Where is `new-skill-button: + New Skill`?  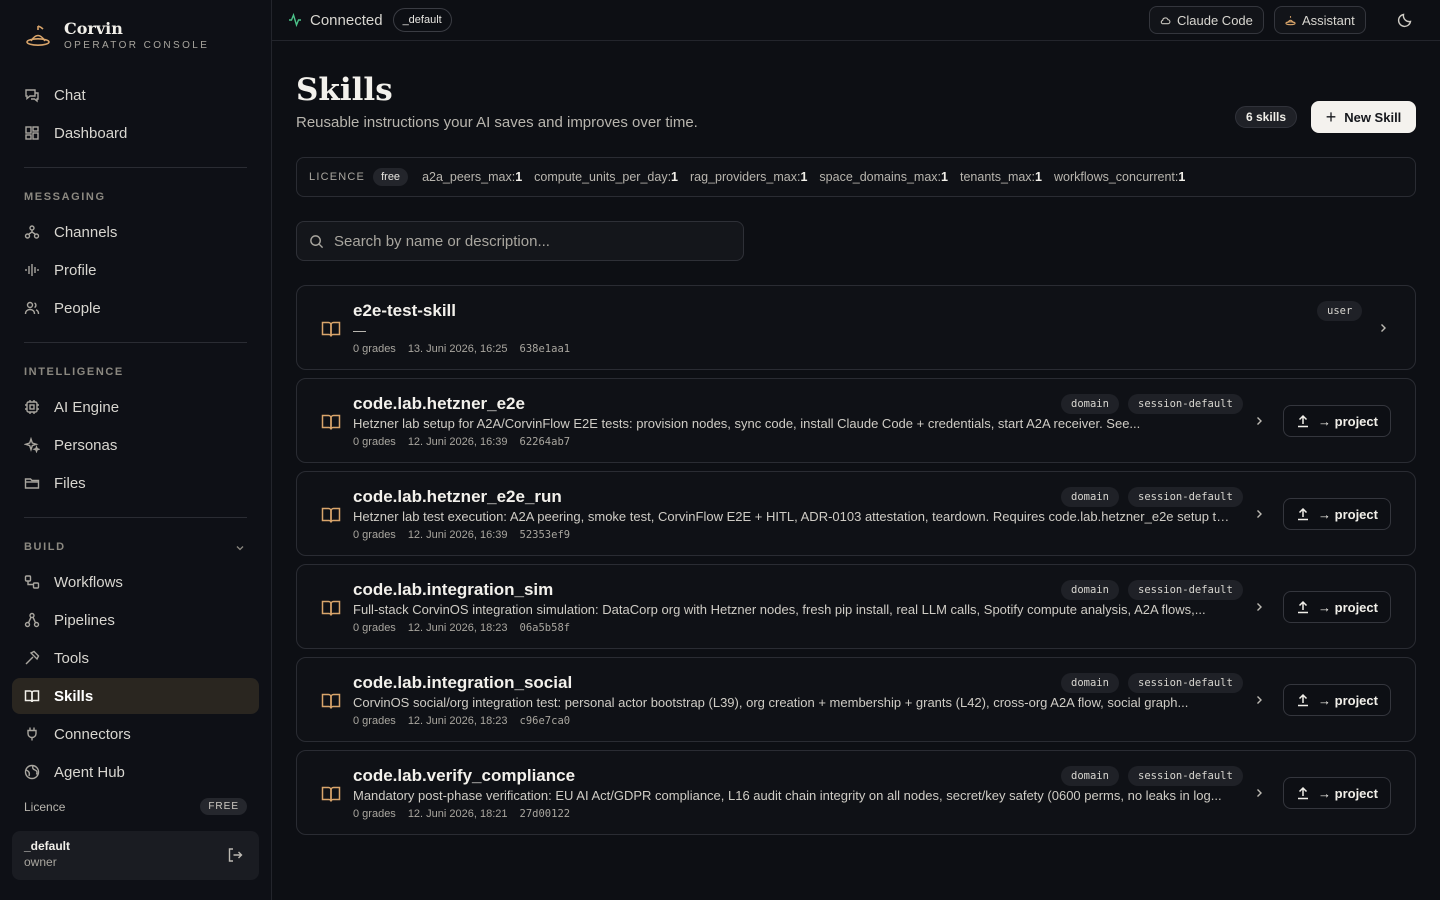
new-skill-button: + New Skill is located at coordinates (1363, 117).